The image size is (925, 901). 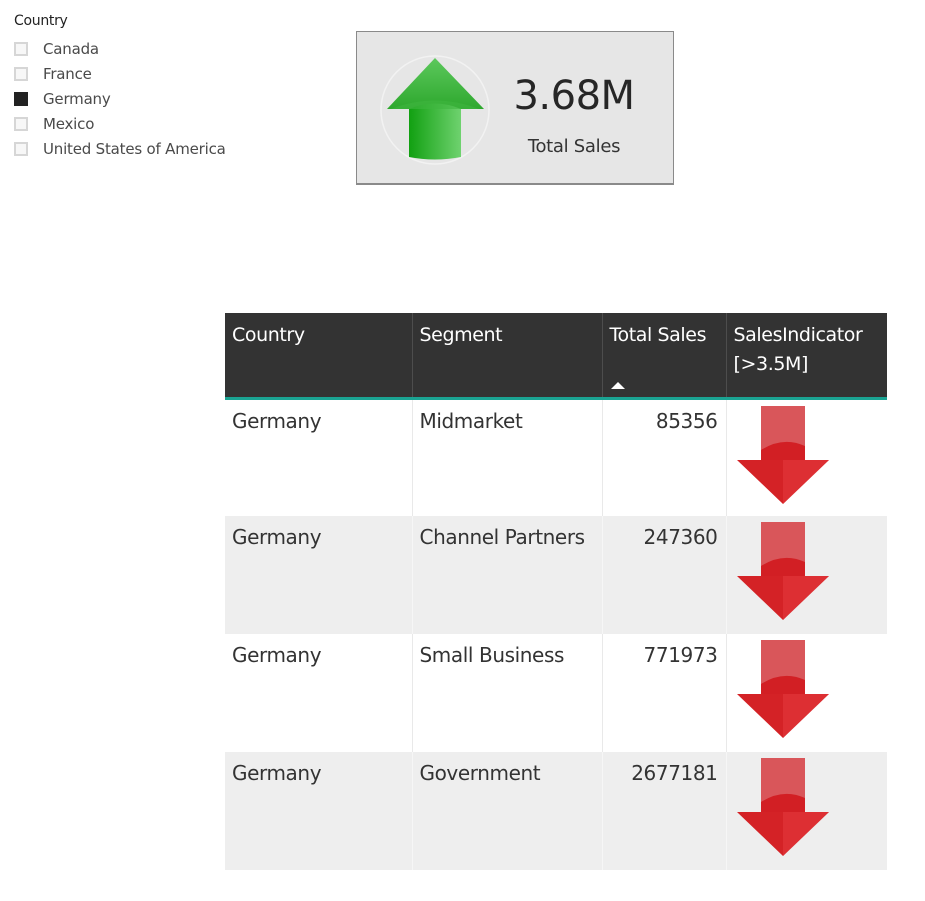 I want to click on cell-total-sales: 771973, so click(x=663, y=693).